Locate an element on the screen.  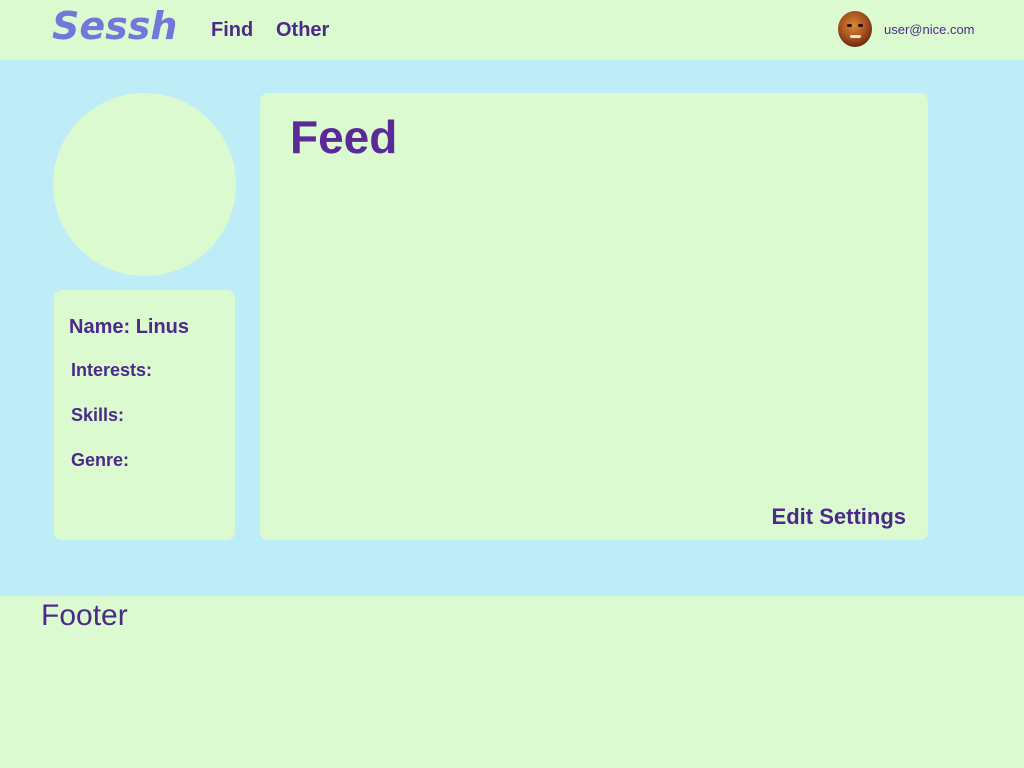
avatar-eye-left is located at coordinates (849, 25).